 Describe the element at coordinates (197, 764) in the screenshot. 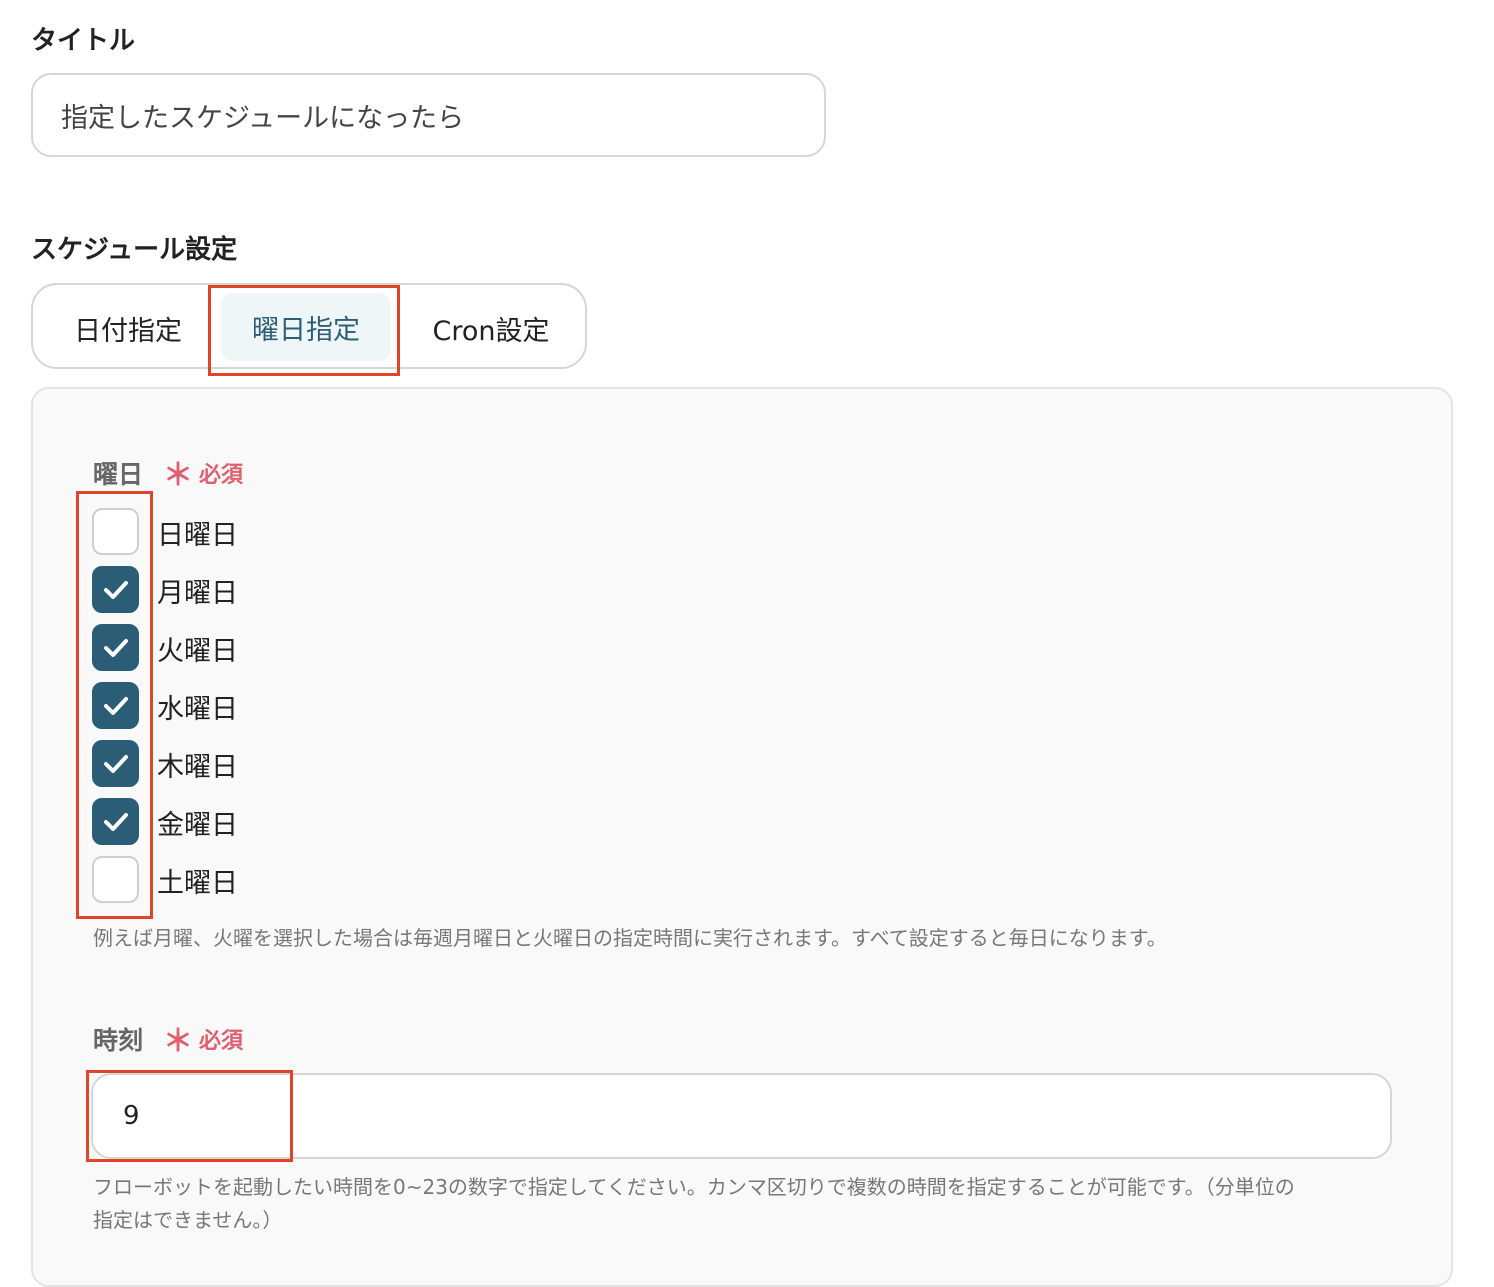

I see `weekday-checkbox-label: 木曜日` at that location.